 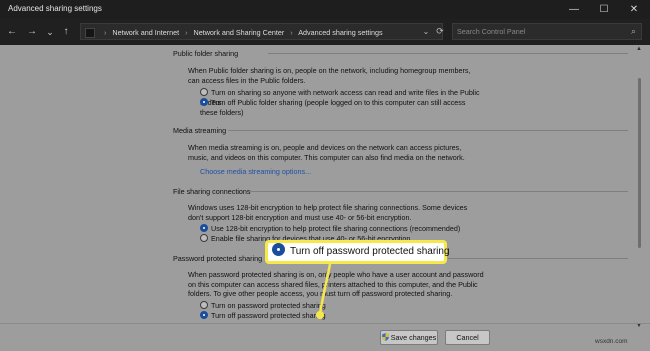 I want to click on highlight-callout: Turn off password protected sharing, so click(x=357, y=252).